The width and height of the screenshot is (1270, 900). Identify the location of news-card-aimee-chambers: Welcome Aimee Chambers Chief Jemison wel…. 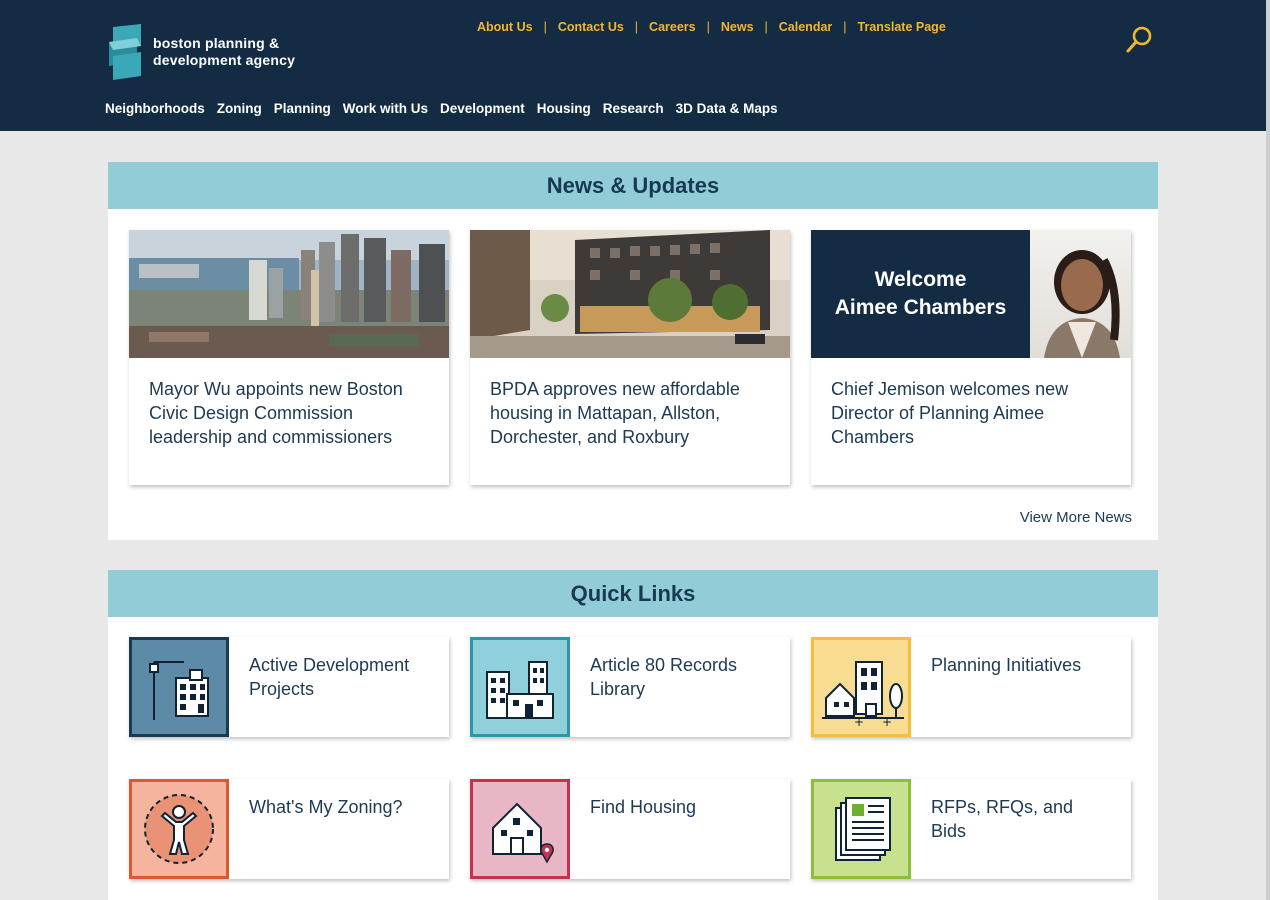
(971, 357).